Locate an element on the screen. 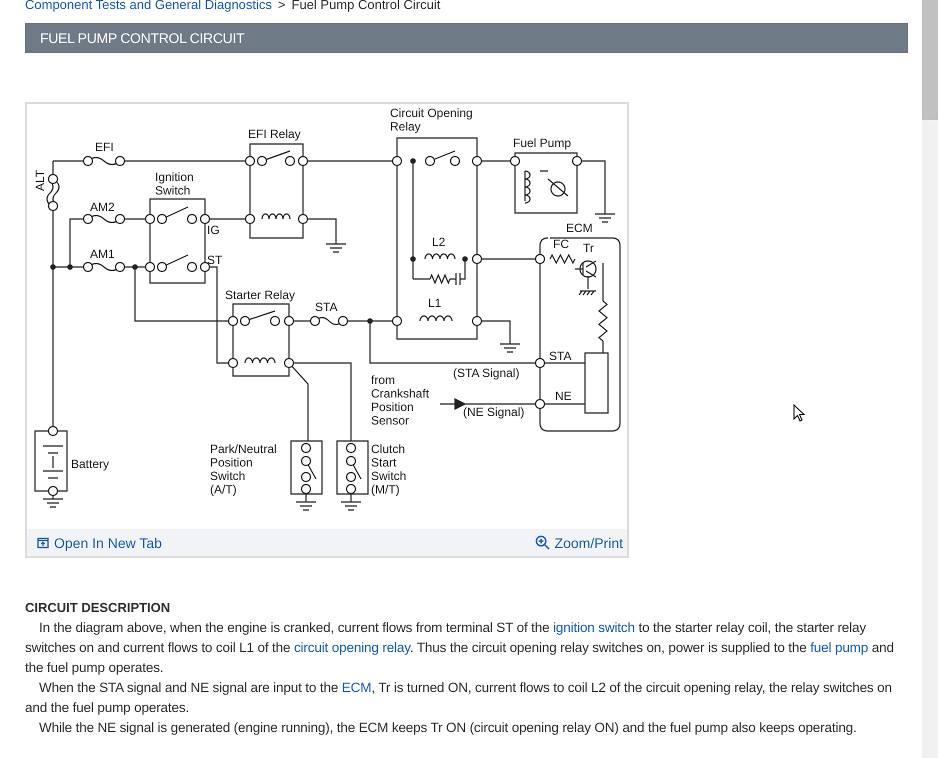  diagram-label: EFI Relay is located at coordinates (274, 134).